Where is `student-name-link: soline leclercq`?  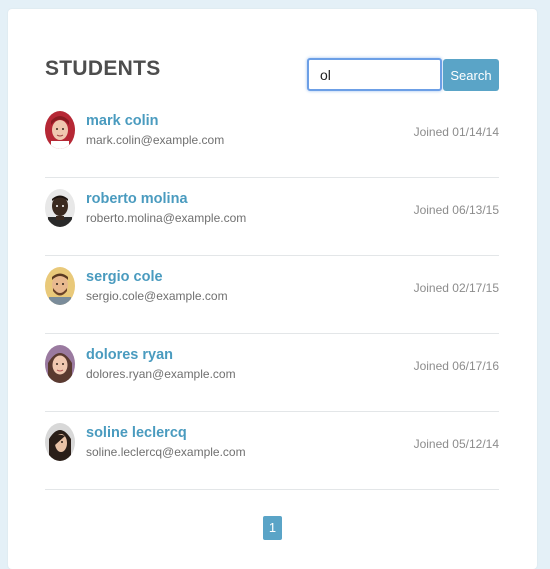
student-name-link: soline leclercq is located at coordinates (136, 433).